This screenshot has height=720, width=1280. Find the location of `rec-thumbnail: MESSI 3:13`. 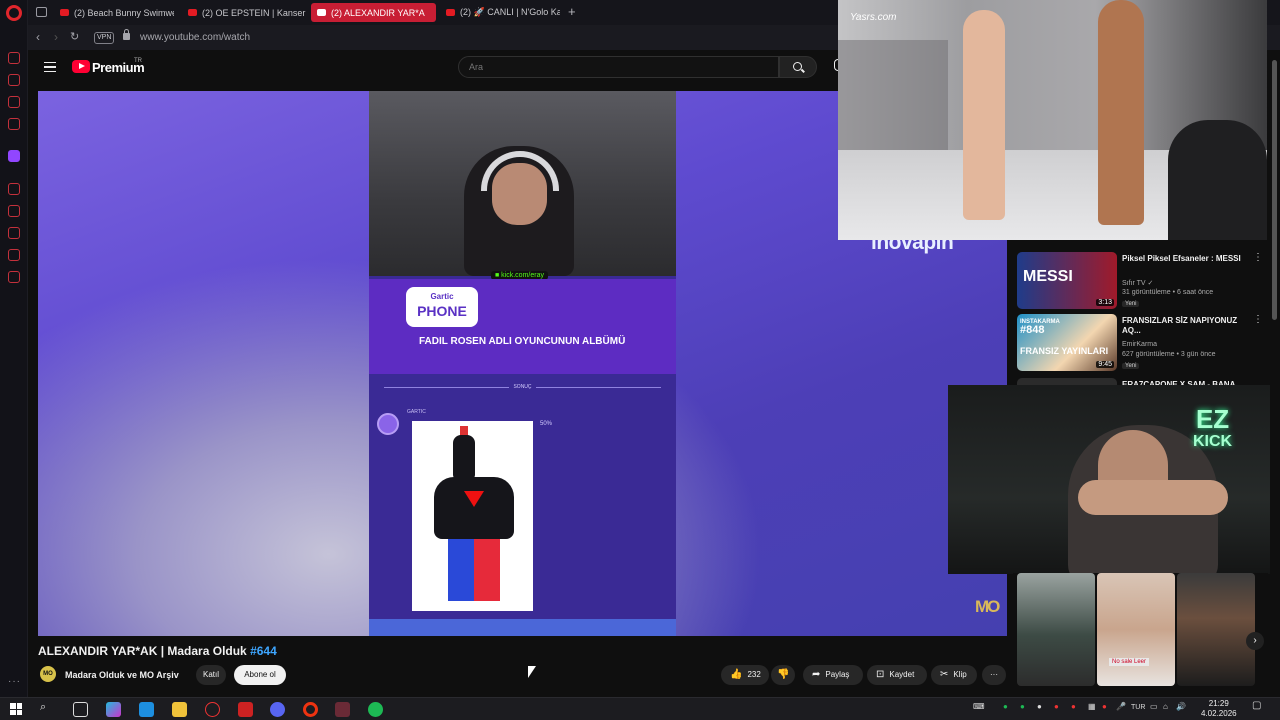

rec-thumbnail: MESSI 3:13 is located at coordinates (1067, 280).